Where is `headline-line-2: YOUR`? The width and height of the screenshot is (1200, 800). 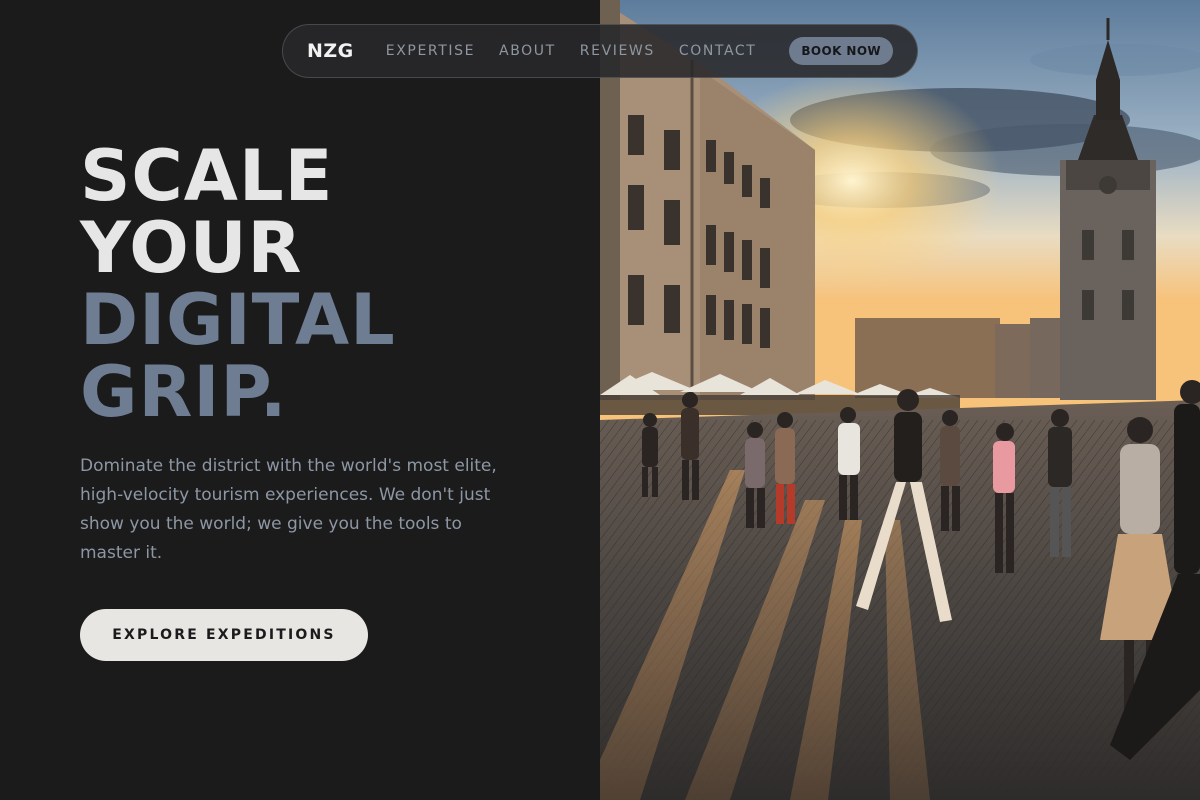 headline-line-2: YOUR is located at coordinates (191, 248).